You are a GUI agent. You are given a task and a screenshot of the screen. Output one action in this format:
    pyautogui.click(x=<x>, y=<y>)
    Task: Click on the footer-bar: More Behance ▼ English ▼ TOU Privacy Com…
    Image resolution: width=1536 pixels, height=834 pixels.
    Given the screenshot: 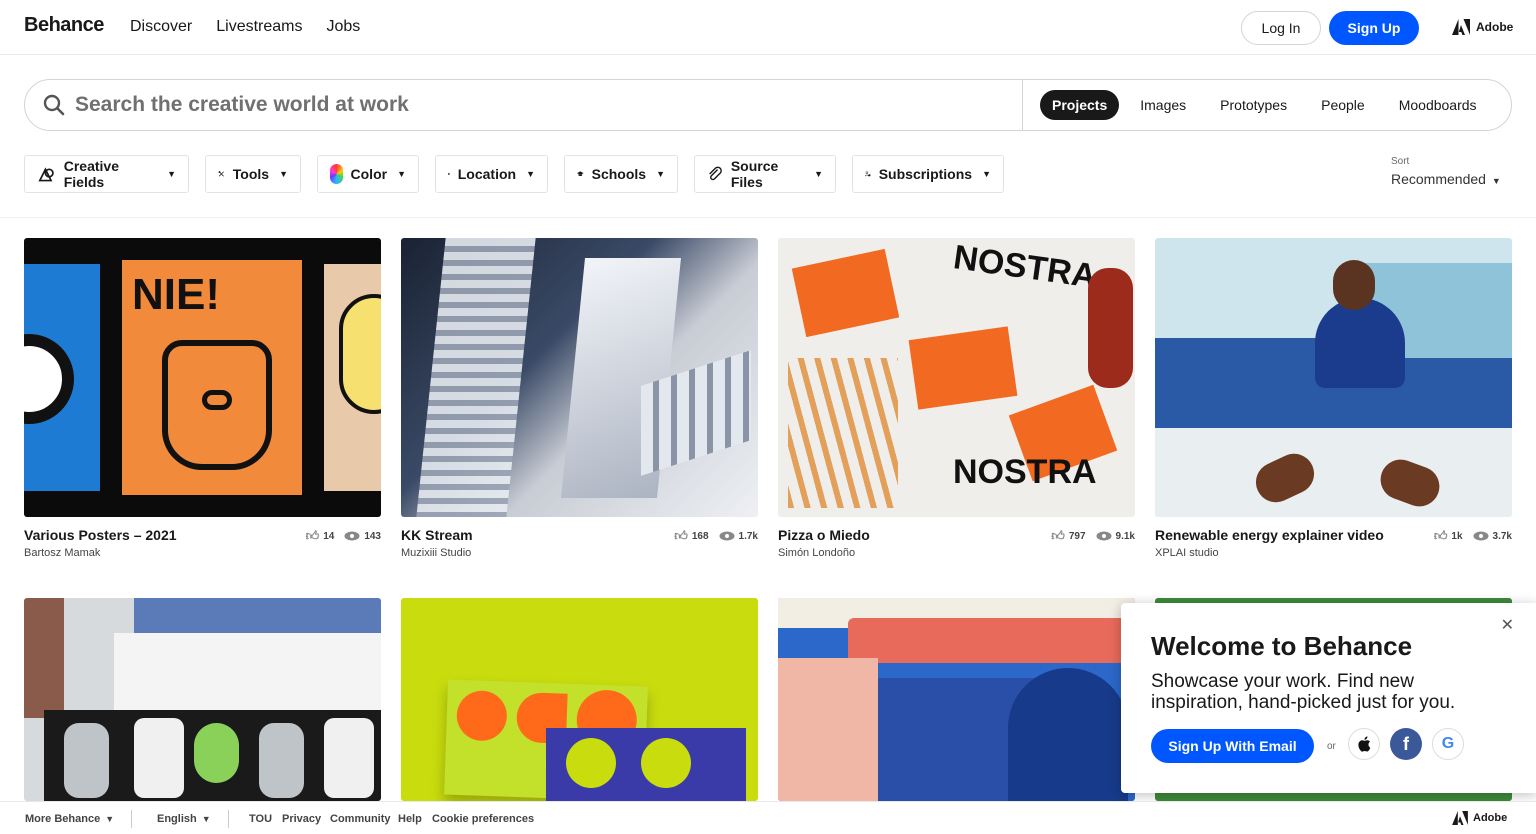 What is the action you would take?
    pyautogui.click(x=768, y=817)
    